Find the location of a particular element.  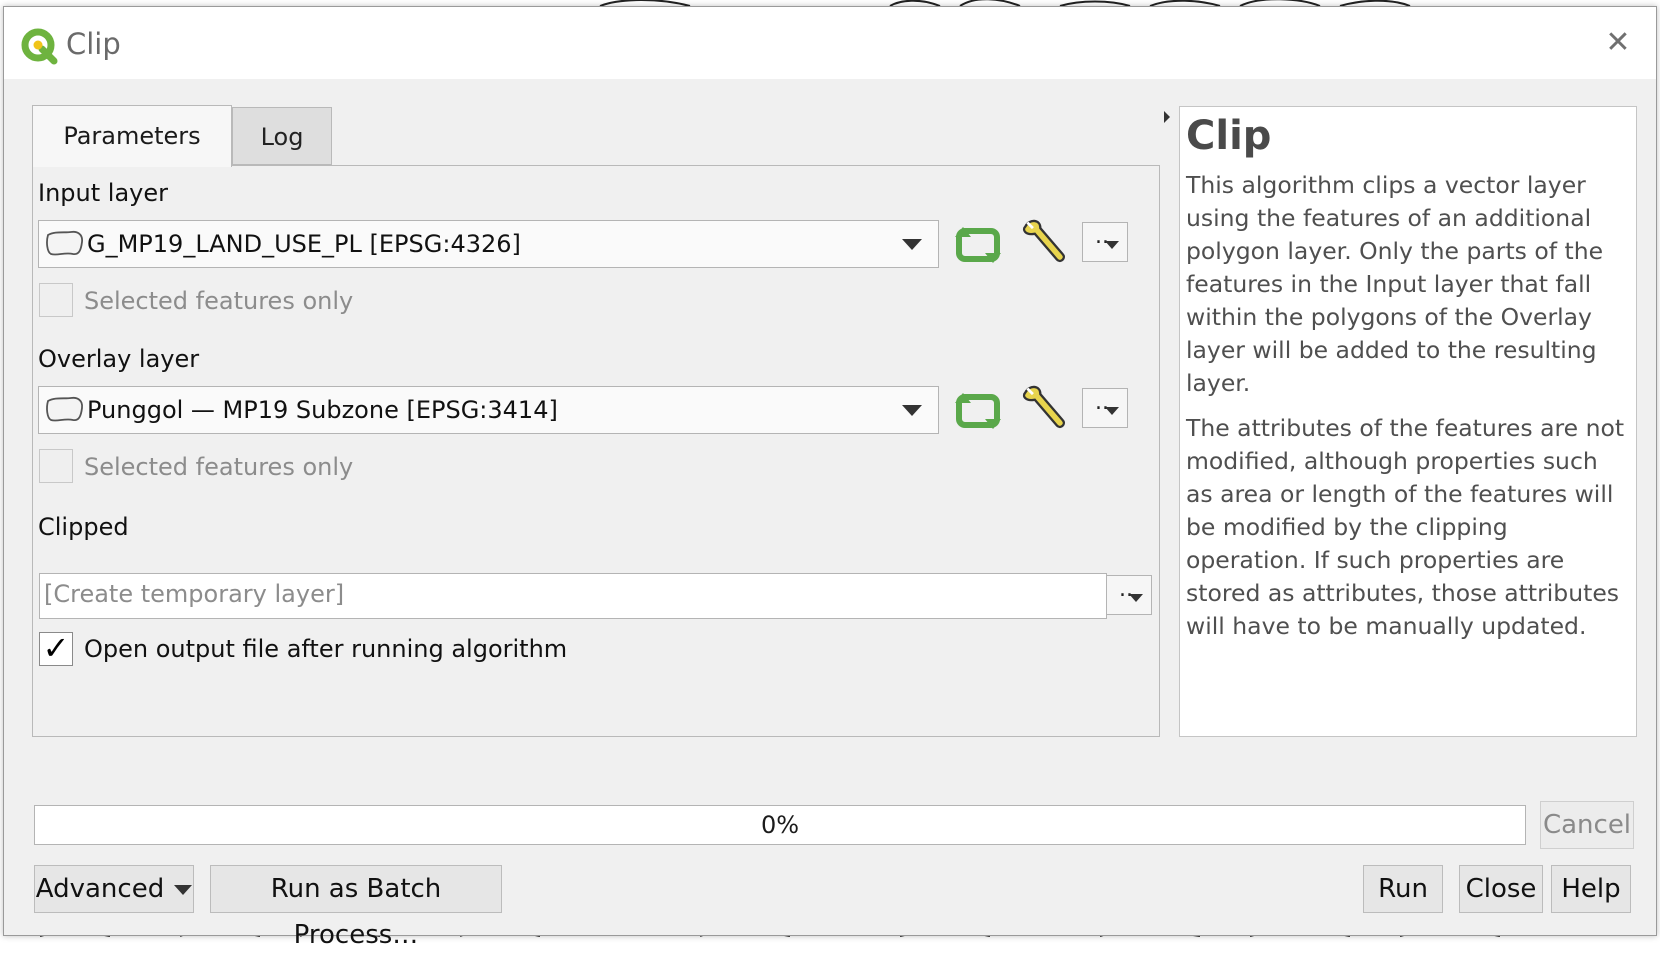

clipped-label: Clipped is located at coordinates (83, 527).